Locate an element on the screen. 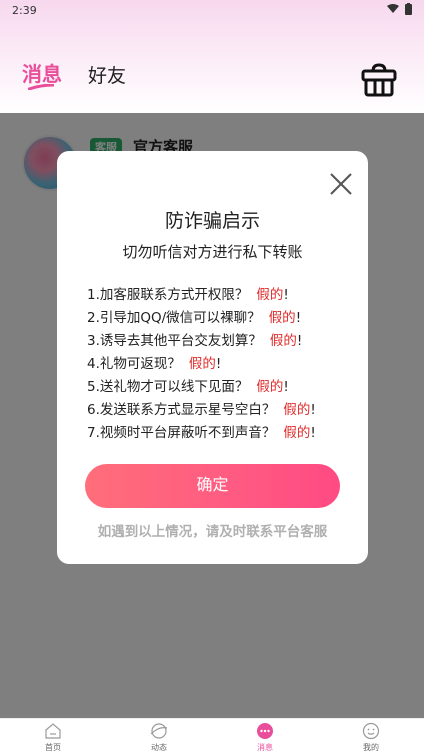 The width and height of the screenshot is (424, 755). warning-text: 5.送礼物才可以线下见面？ is located at coordinates (168, 387).